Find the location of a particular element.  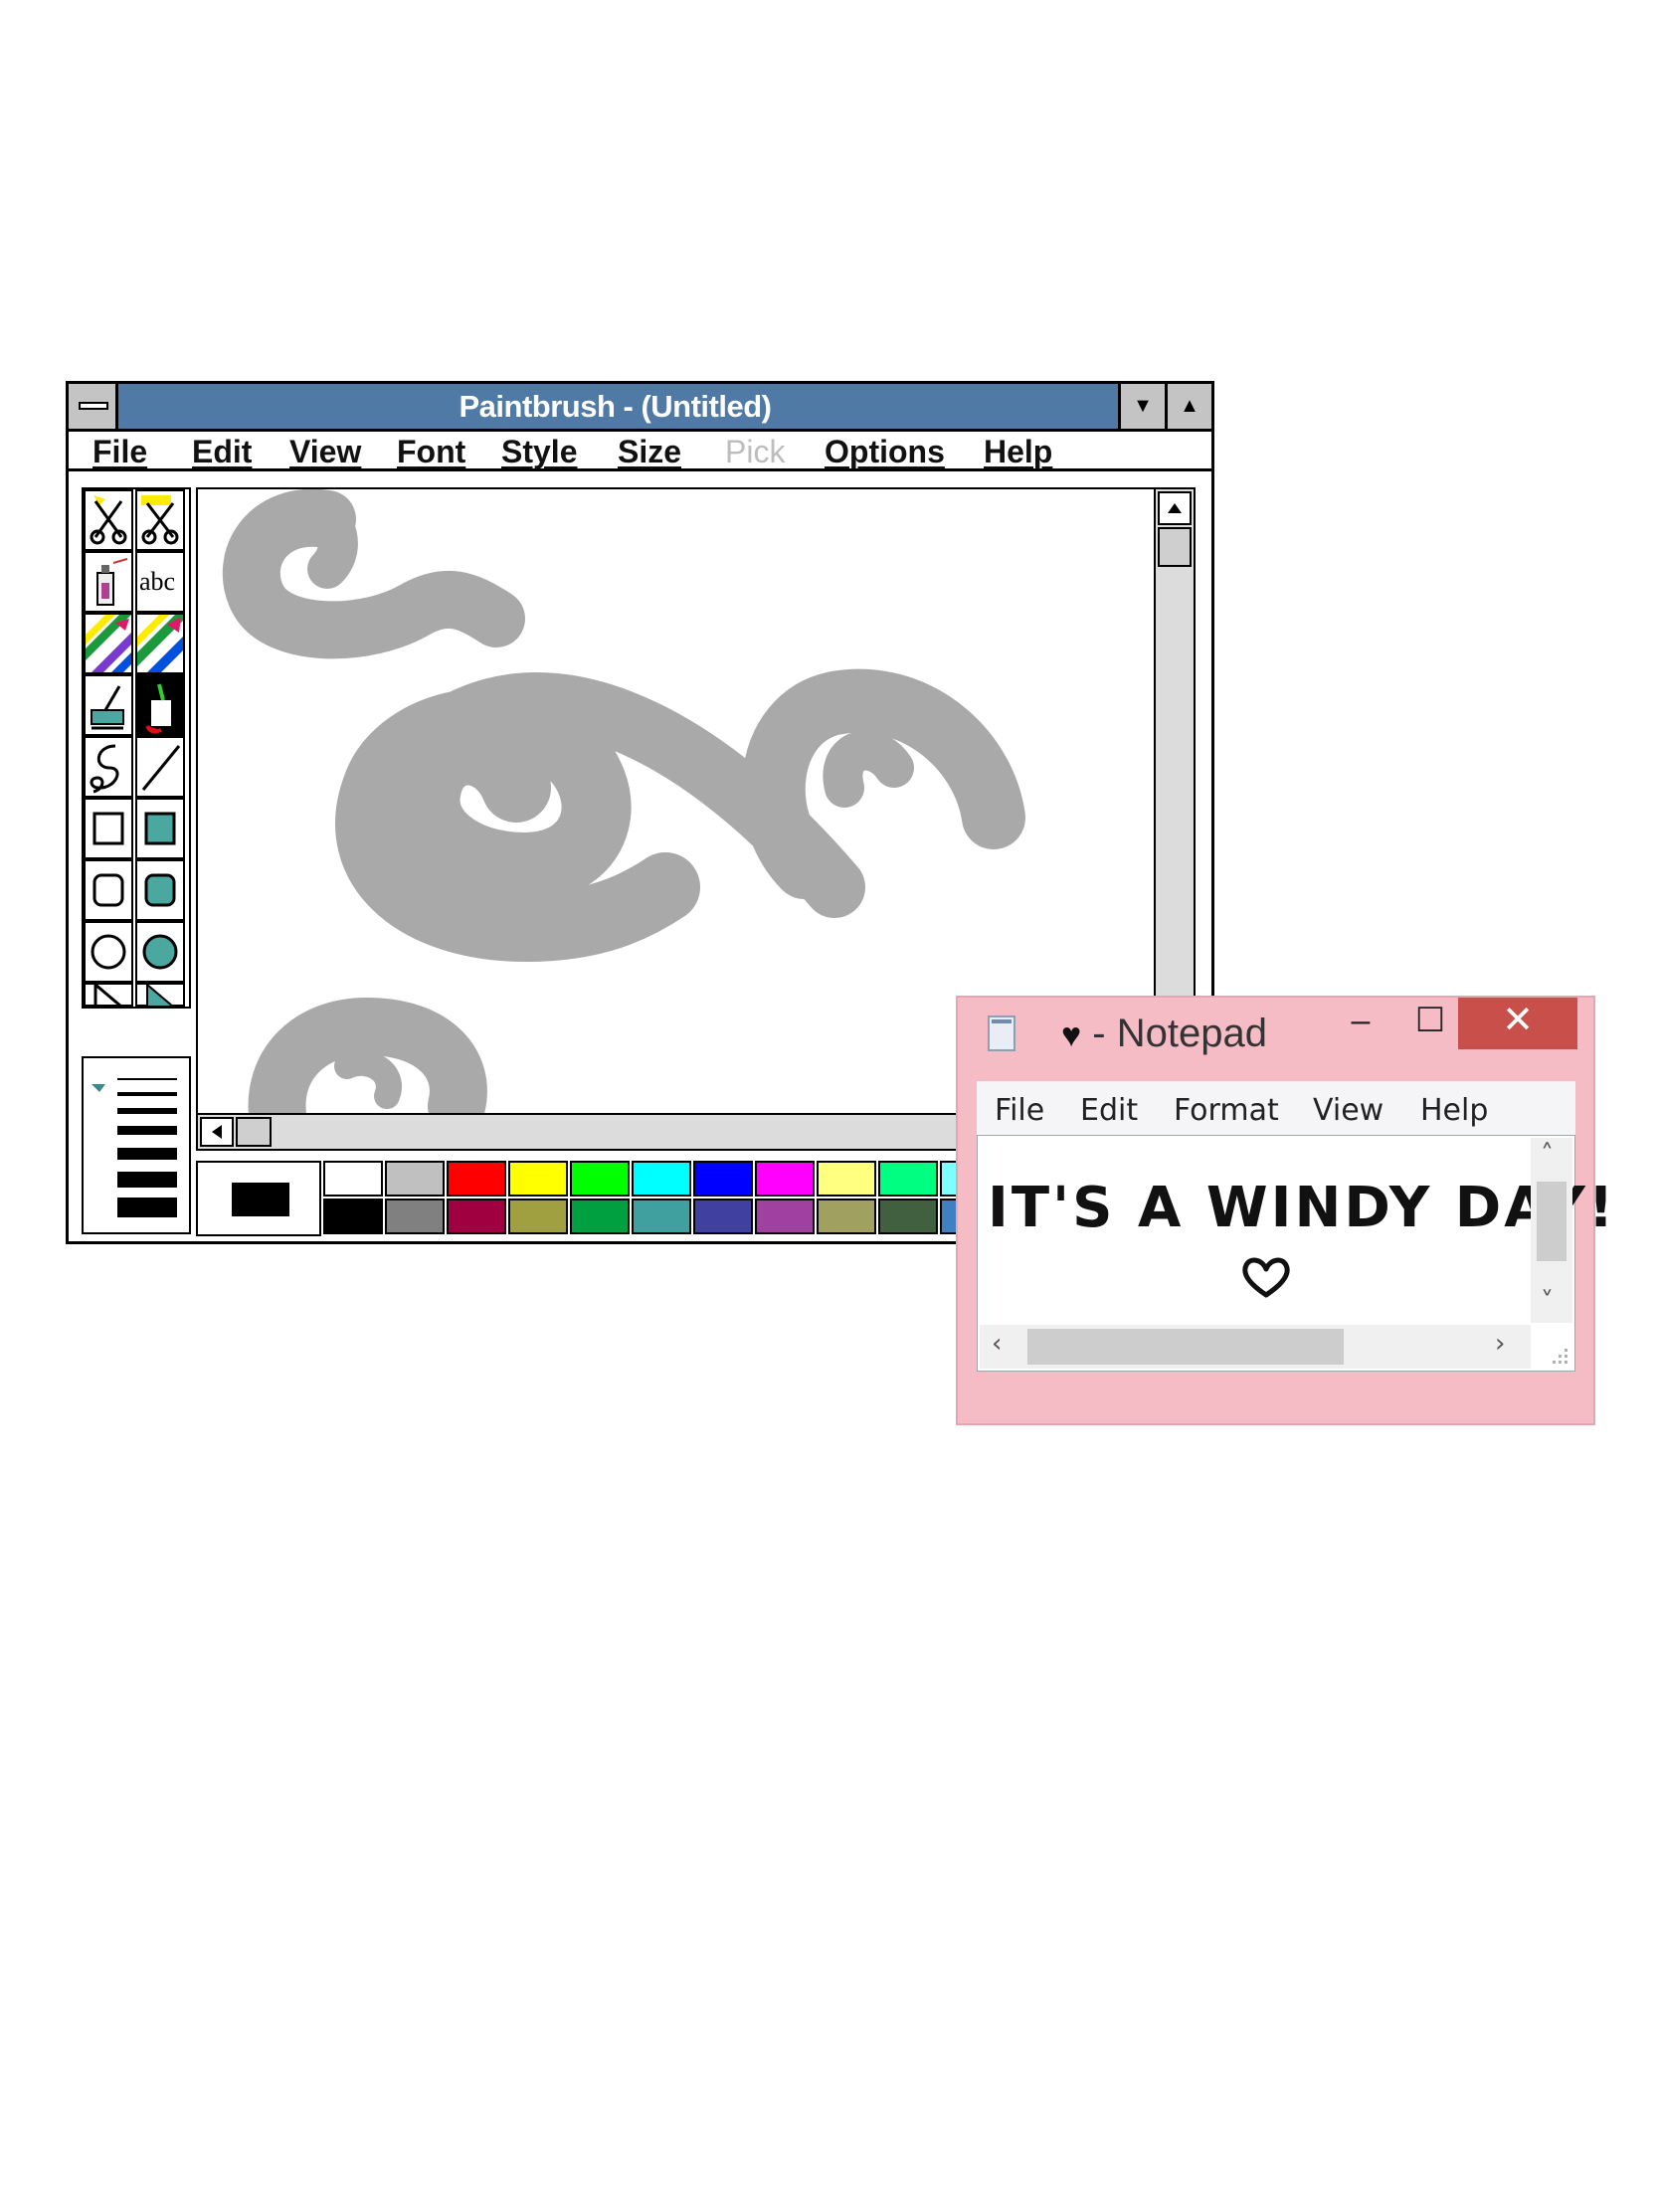

filled-circle-icon is located at coordinates (160, 952).